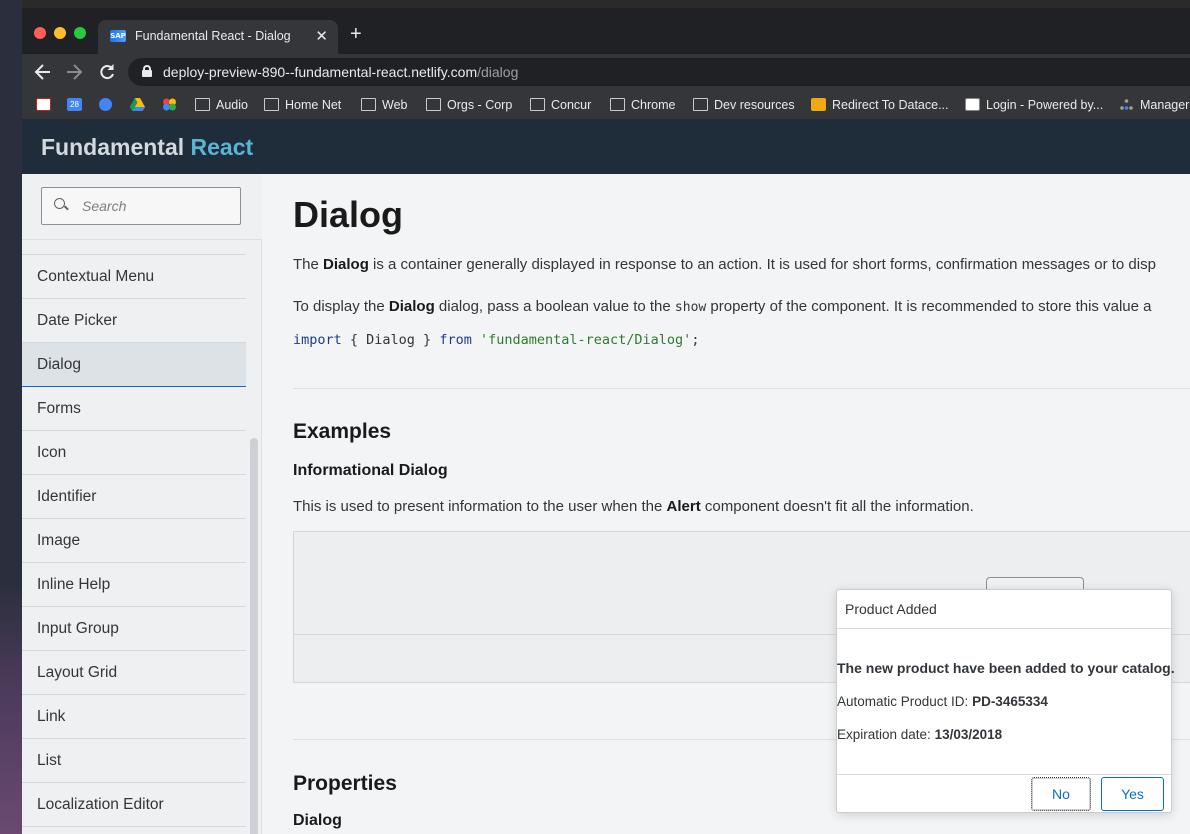  What do you see at coordinates (469, 106) in the screenshot?
I see `bookmark-folder-orgs-corp: Orgs - Corp` at bounding box center [469, 106].